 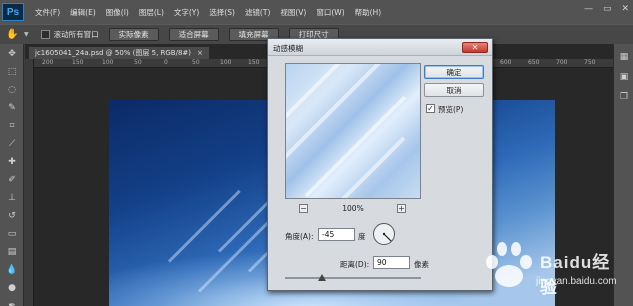 What do you see at coordinates (624, 77) in the screenshot?
I see `properties-panel-icon: ▣` at bounding box center [624, 77].